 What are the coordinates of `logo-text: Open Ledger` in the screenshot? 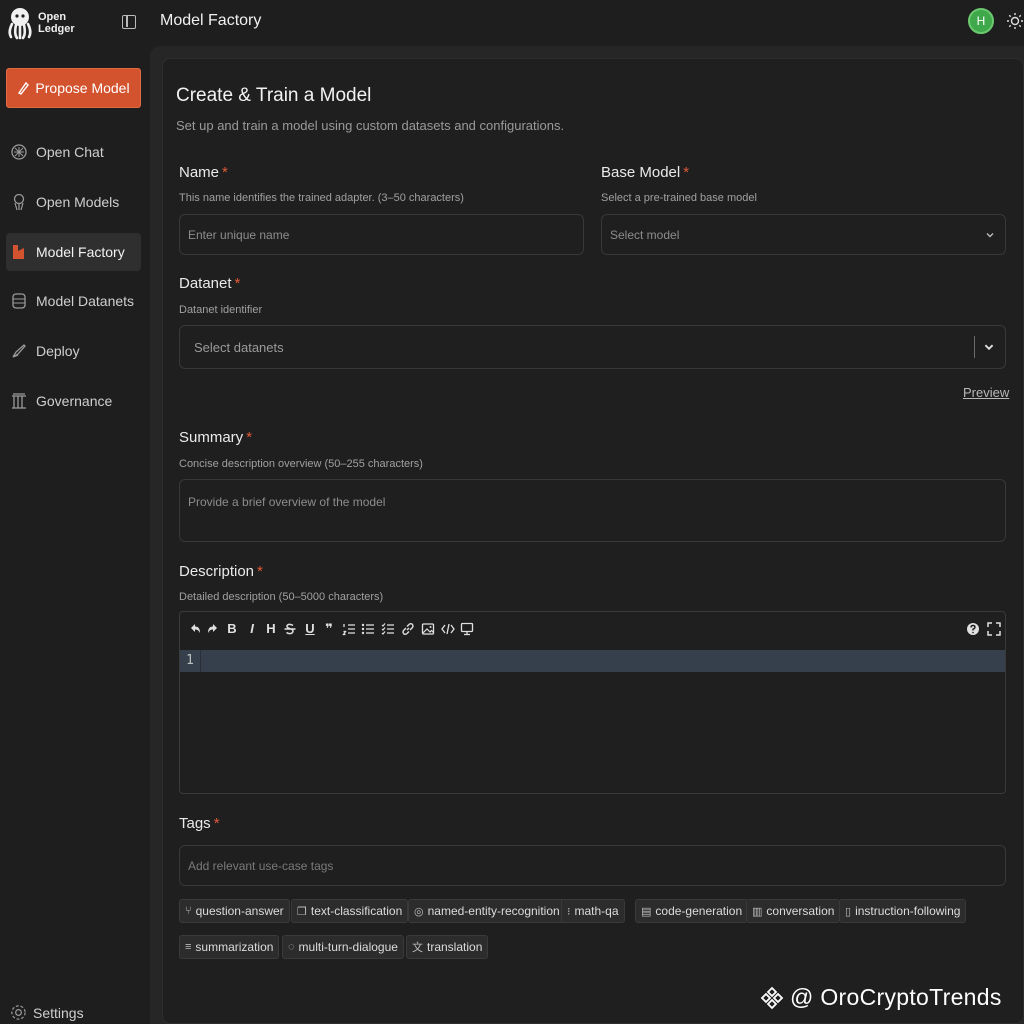 It's located at (56, 23).